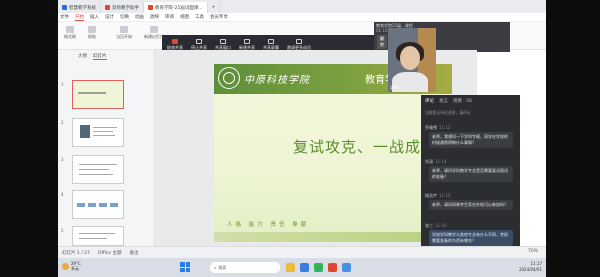  I want to click on menu-member: 会员专享, so click(219, 17).